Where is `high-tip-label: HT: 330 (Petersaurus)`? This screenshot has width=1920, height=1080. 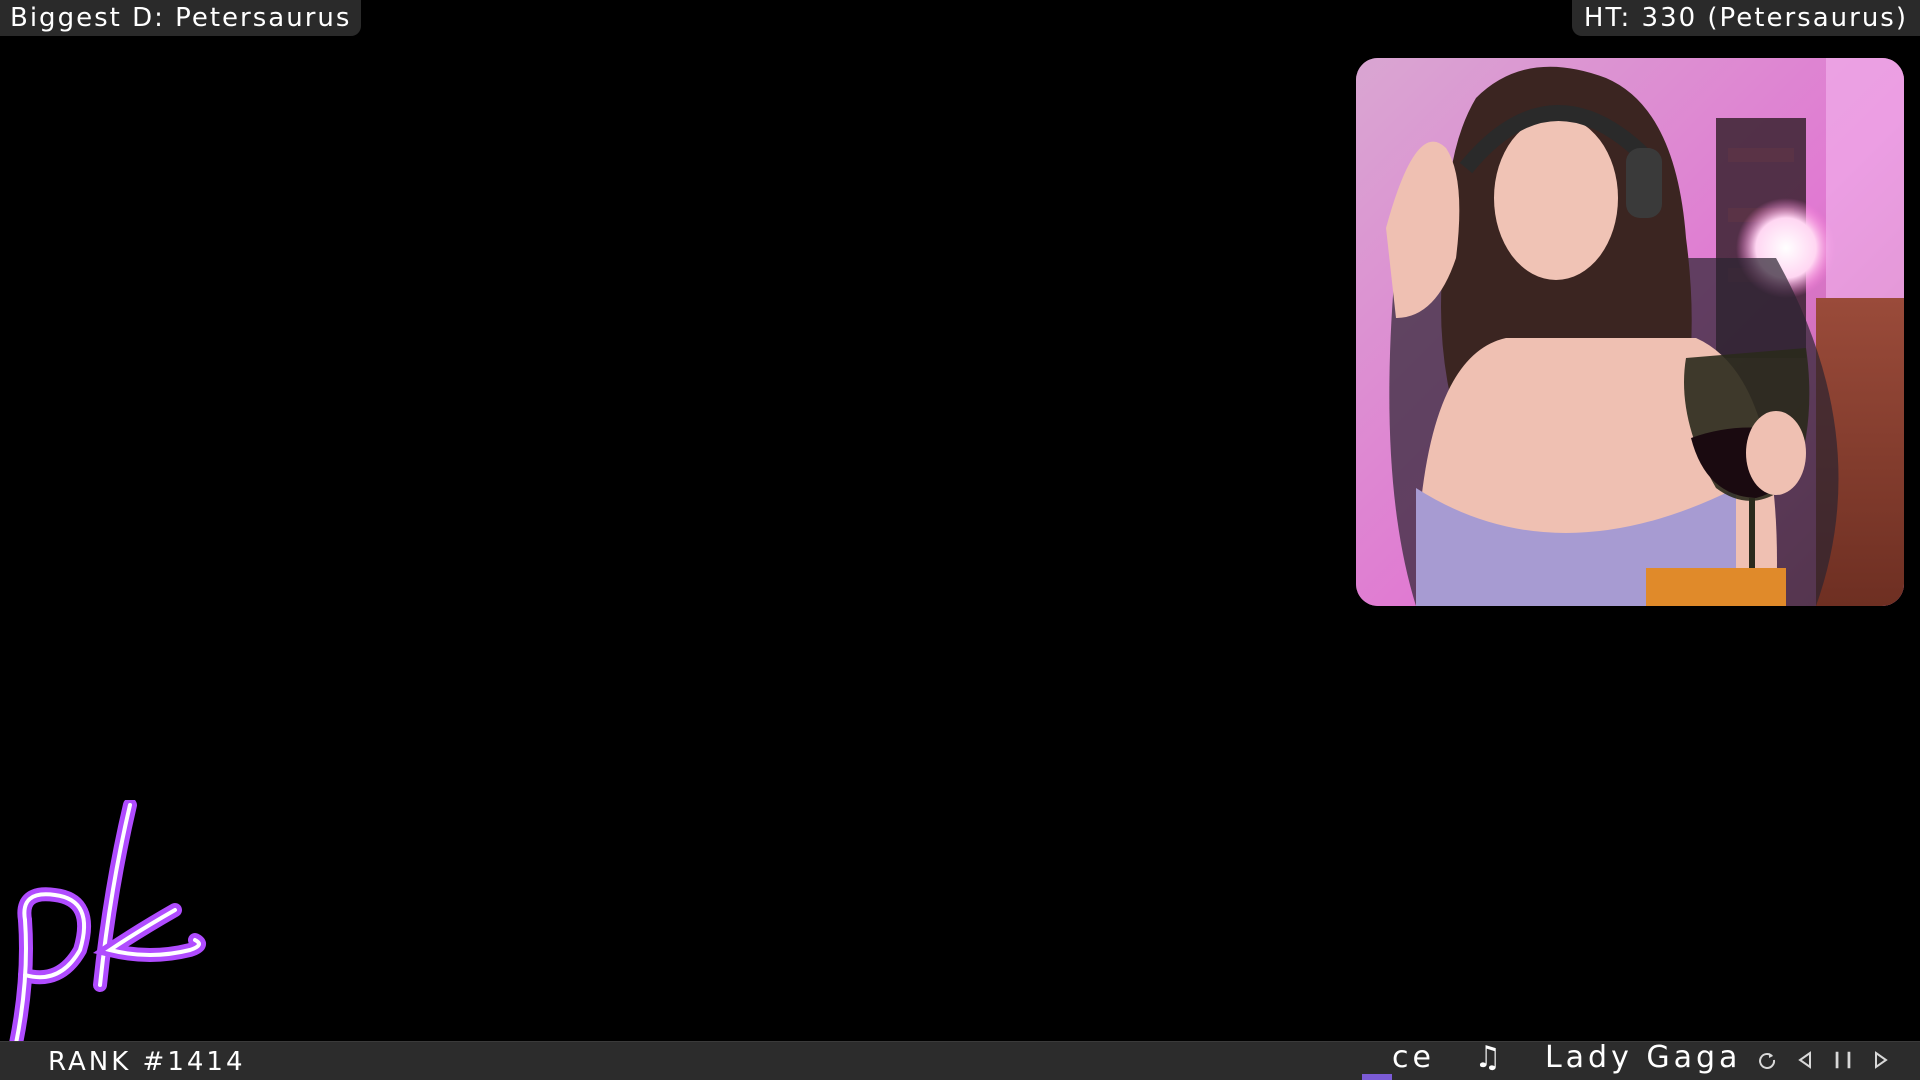
high-tip-label: HT: 330 (Petersaurus) is located at coordinates (1745, 18).